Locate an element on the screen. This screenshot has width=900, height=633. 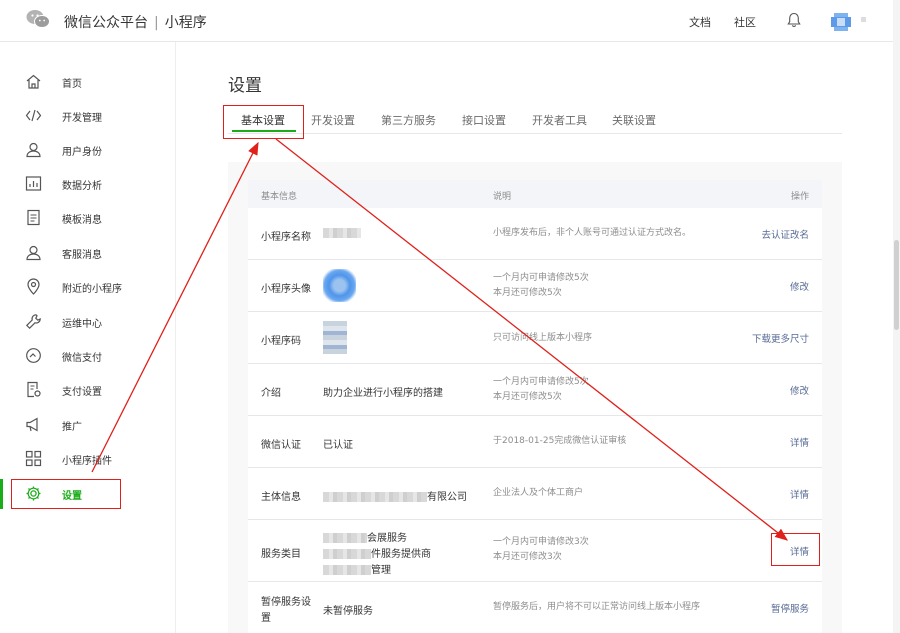
user-icon is located at coordinates (33, 150).